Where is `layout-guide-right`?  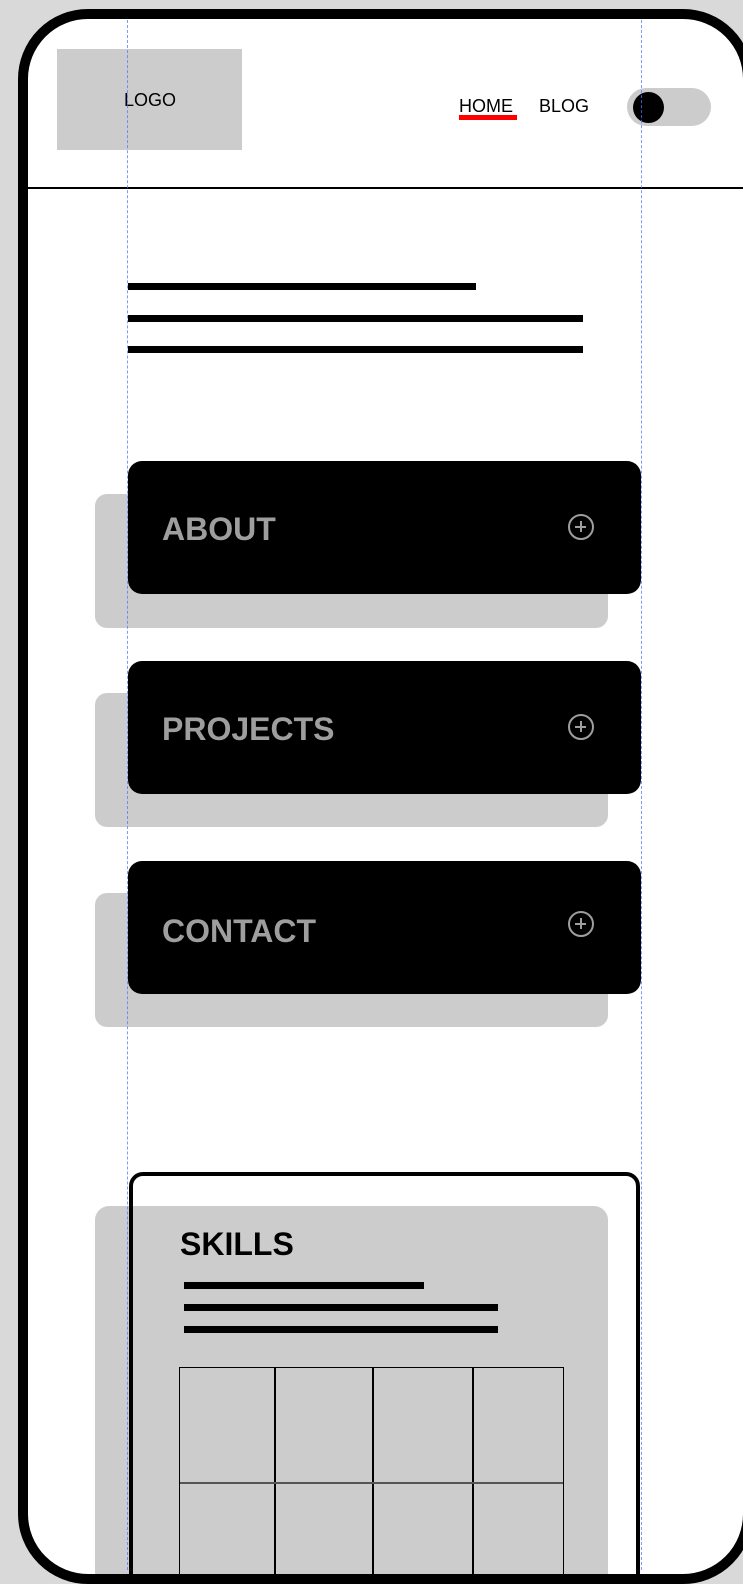
layout-guide-right is located at coordinates (641, 794).